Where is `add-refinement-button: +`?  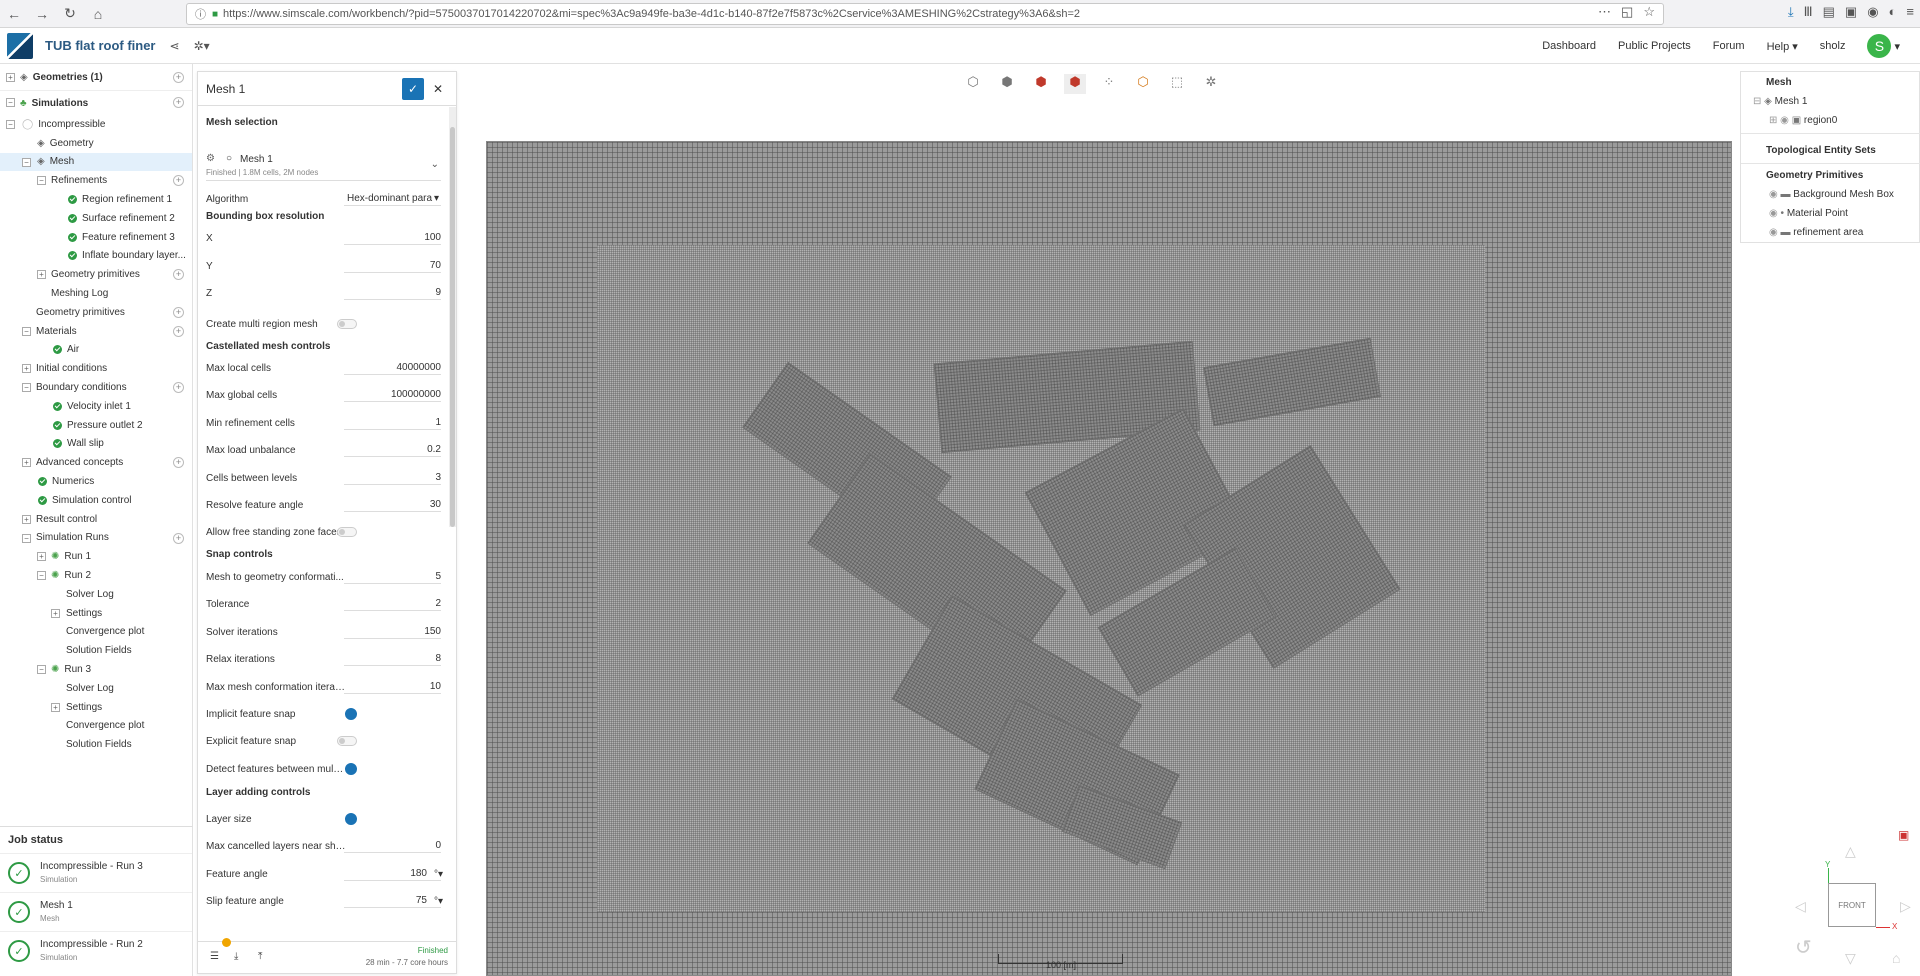 add-refinement-button: + is located at coordinates (178, 181).